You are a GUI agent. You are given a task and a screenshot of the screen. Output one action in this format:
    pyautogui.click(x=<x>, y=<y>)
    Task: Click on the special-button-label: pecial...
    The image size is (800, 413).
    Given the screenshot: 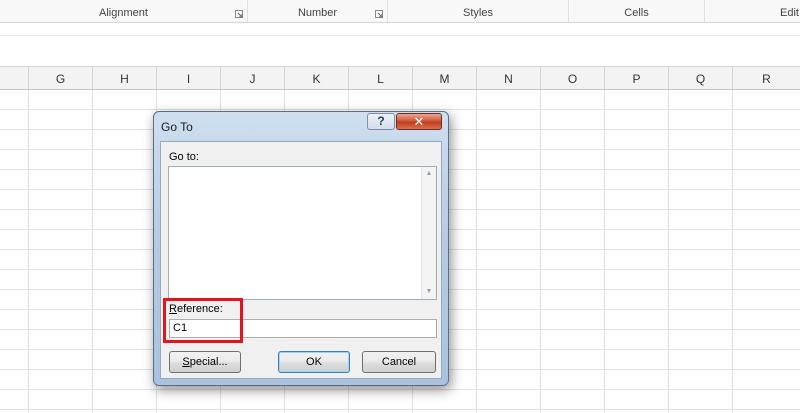 What is the action you would take?
    pyautogui.click(x=208, y=362)
    